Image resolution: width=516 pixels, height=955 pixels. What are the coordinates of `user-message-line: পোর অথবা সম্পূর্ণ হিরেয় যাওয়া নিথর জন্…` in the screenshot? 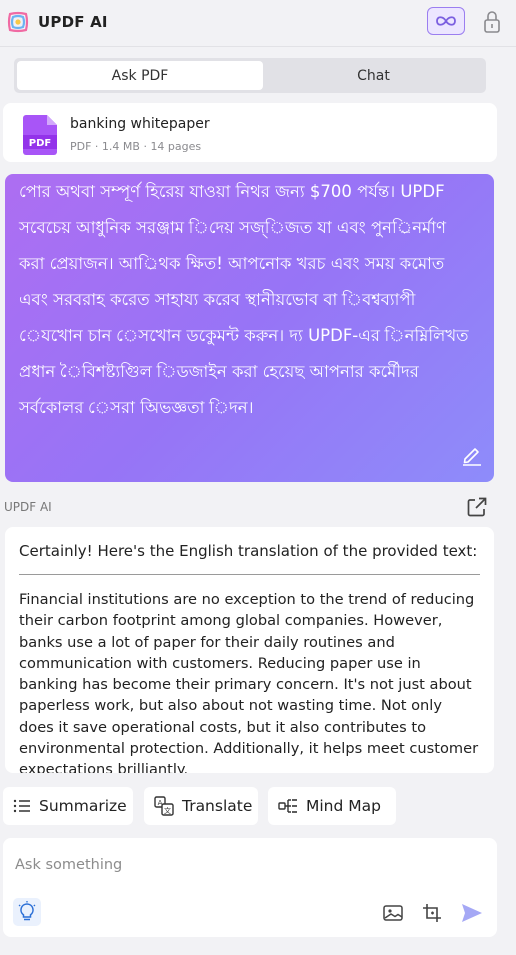 It's located at (232, 191).